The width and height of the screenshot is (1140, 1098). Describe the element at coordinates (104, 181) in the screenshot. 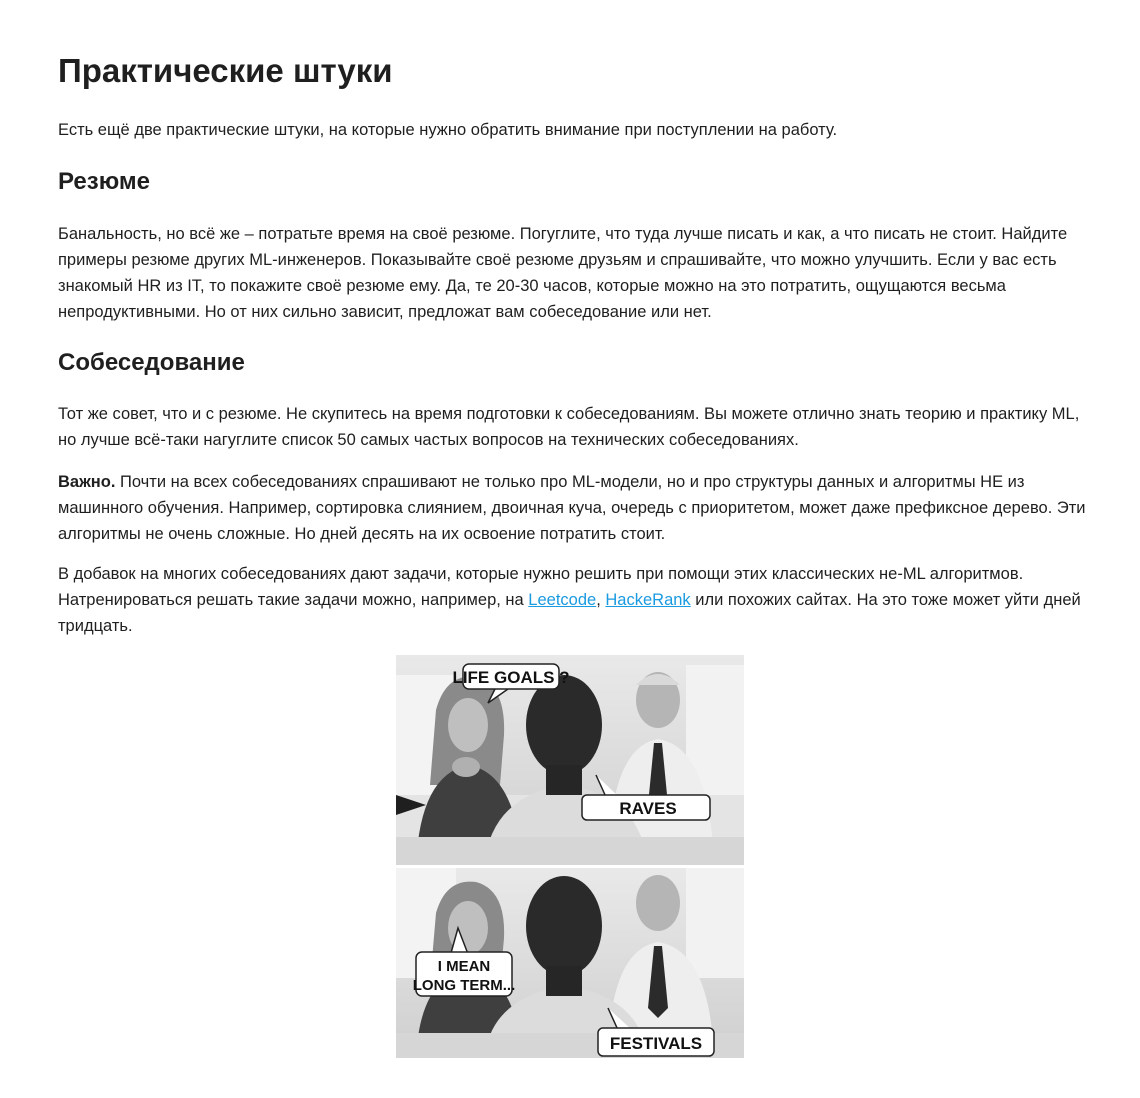

I see `resume-heading: Резюме` at that location.